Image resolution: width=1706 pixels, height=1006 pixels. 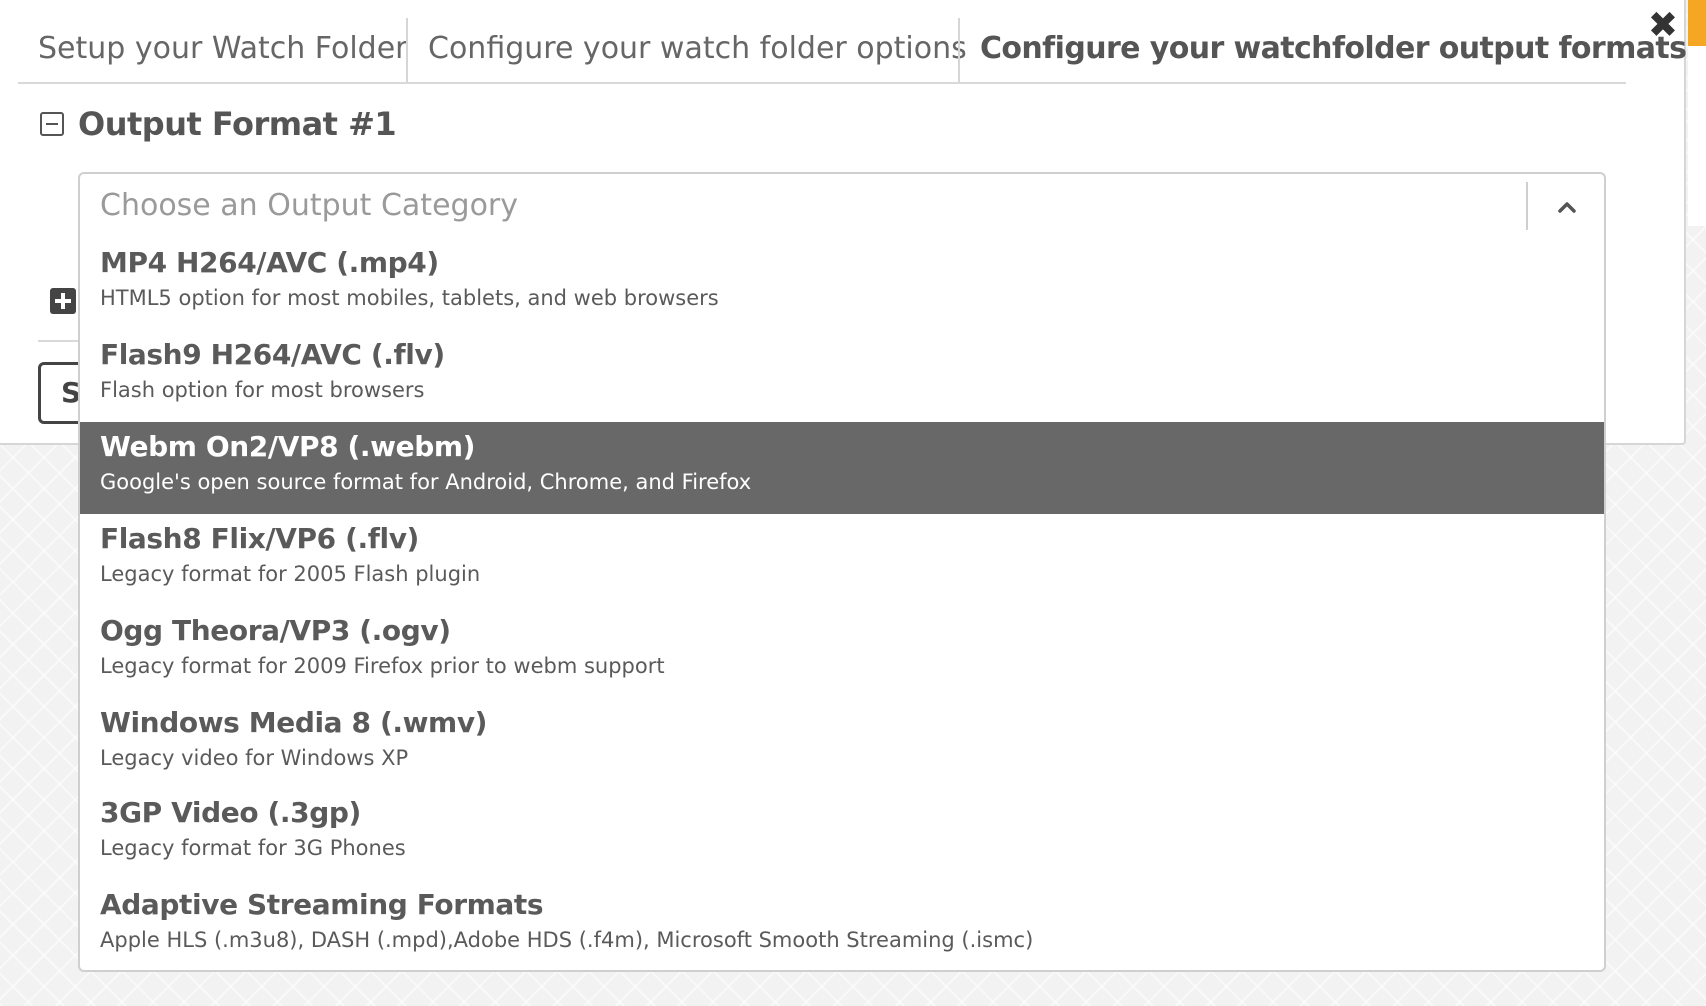 I want to click on select-divider, so click(x=1527, y=206).